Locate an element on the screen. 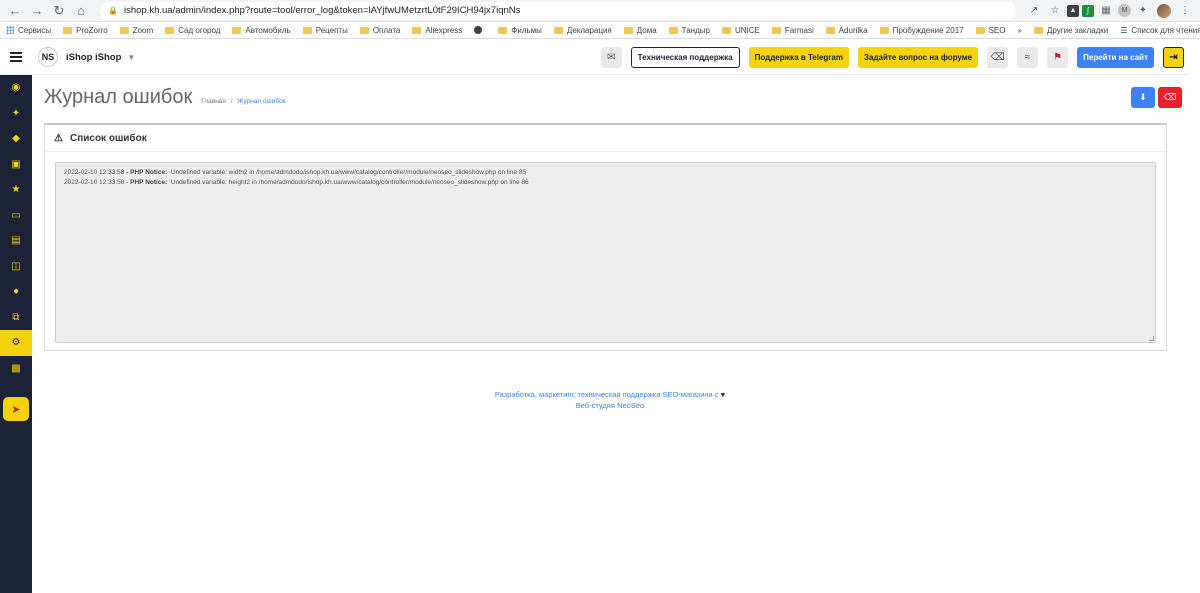 The image size is (1200, 593). magic-wand-icon: ✦ is located at coordinates (16, 114).